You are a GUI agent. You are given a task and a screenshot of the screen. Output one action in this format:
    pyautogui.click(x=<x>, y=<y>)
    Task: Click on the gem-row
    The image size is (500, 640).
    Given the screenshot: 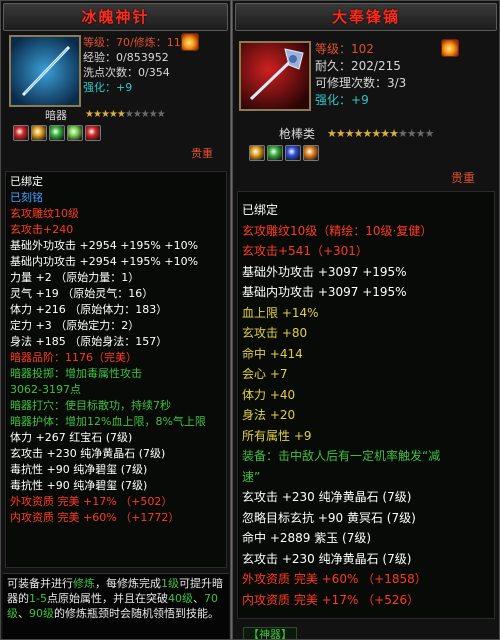 What is the action you would take?
    pyautogui.click(x=58, y=134)
    